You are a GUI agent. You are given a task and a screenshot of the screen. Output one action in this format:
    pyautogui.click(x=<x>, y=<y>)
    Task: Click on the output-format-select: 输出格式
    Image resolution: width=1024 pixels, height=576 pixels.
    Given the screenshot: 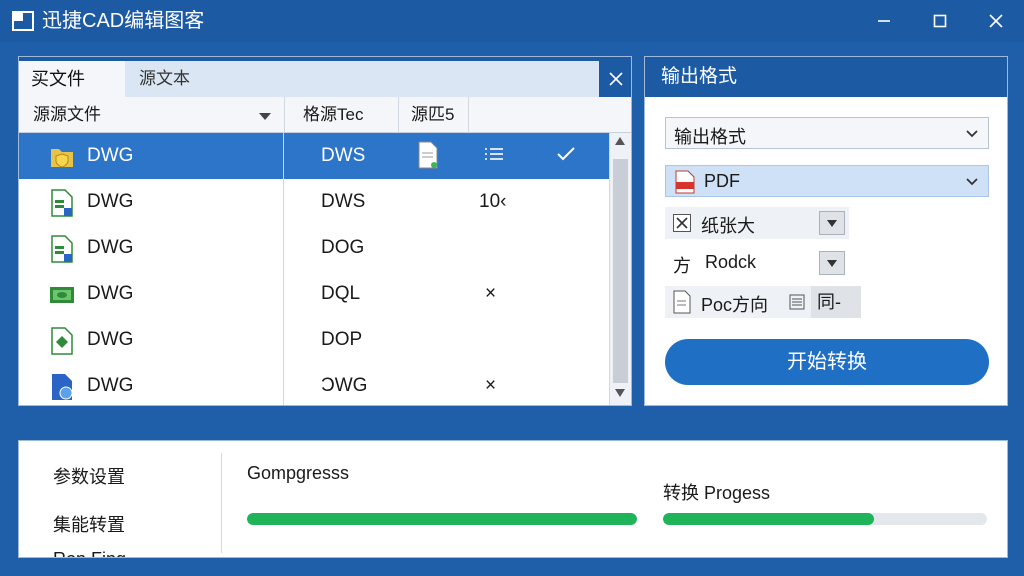 What is the action you would take?
    pyautogui.click(x=827, y=133)
    